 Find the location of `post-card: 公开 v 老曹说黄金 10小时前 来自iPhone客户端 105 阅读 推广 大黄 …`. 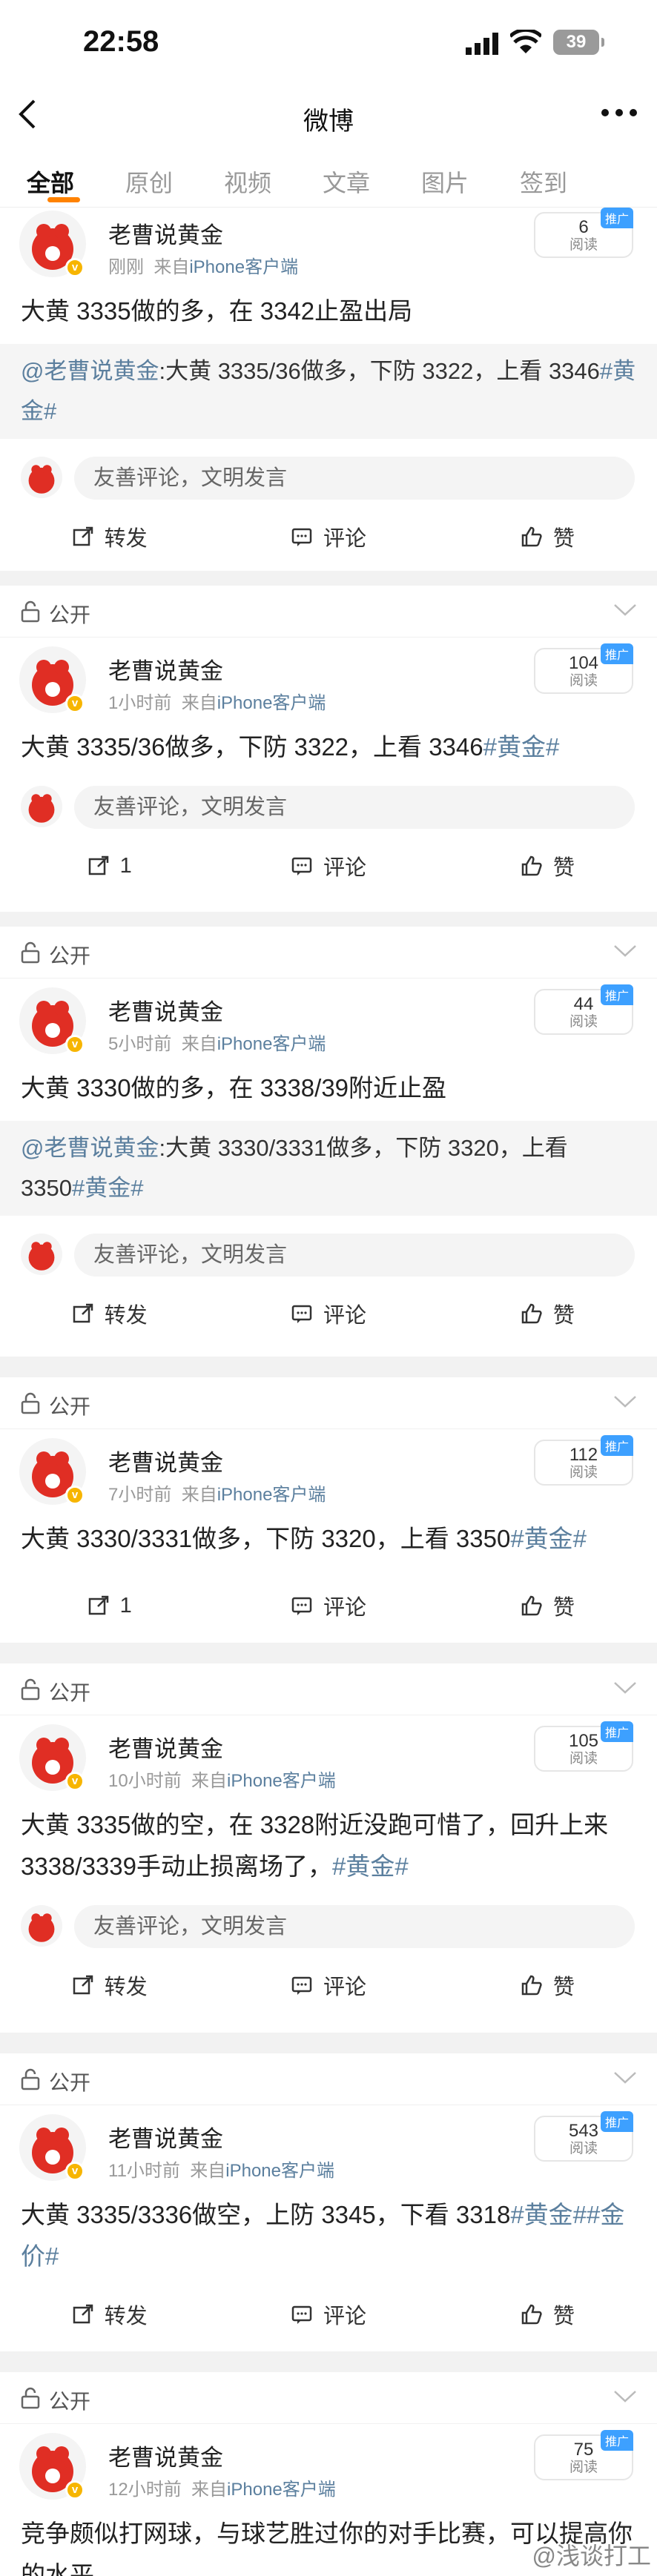

post-card: 公开 v 老曹说黄金 10小时前 来自iPhone客户端 105 阅读 推广 大黄 … is located at coordinates (328, 1848).